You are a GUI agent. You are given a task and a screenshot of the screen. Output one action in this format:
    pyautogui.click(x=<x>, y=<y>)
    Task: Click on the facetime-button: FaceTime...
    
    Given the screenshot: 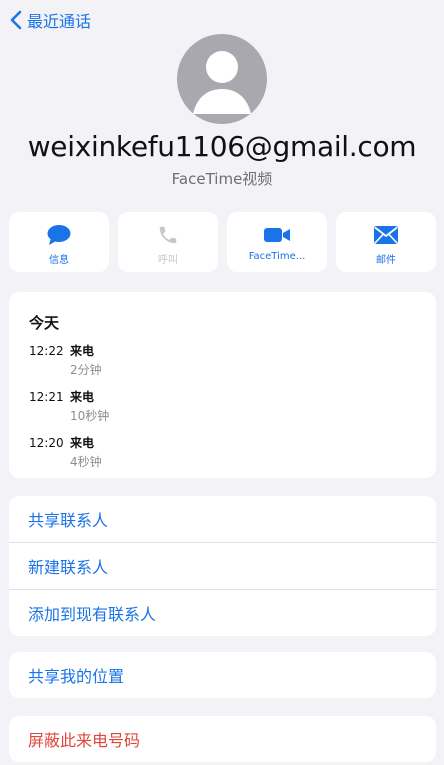 What is the action you would take?
    pyautogui.click(x=277, y=242)
    